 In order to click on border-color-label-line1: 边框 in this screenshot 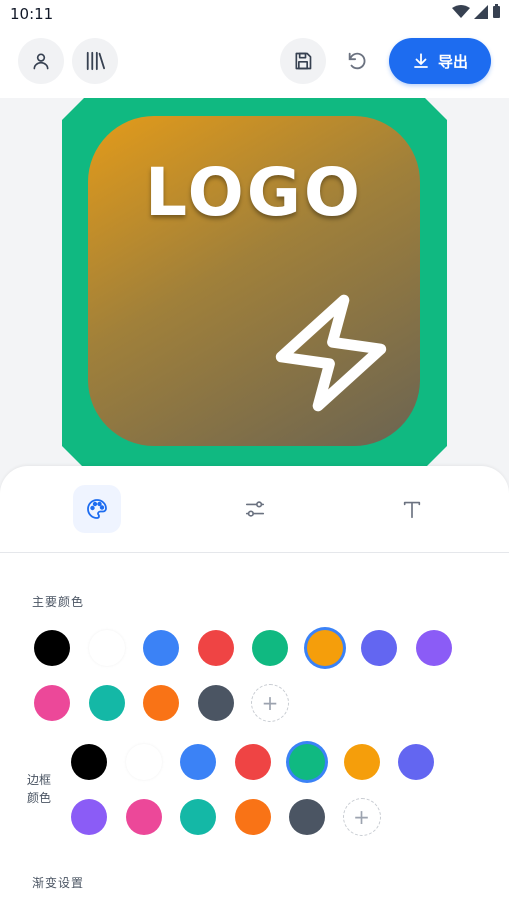, I will do `click(39, 780)`.